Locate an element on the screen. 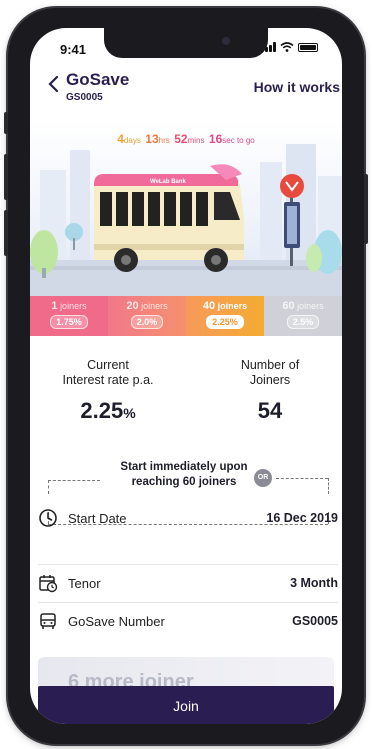 This screenshot has height=749, width=372. joiners-value: 54 is located at coordinates (270, 410).